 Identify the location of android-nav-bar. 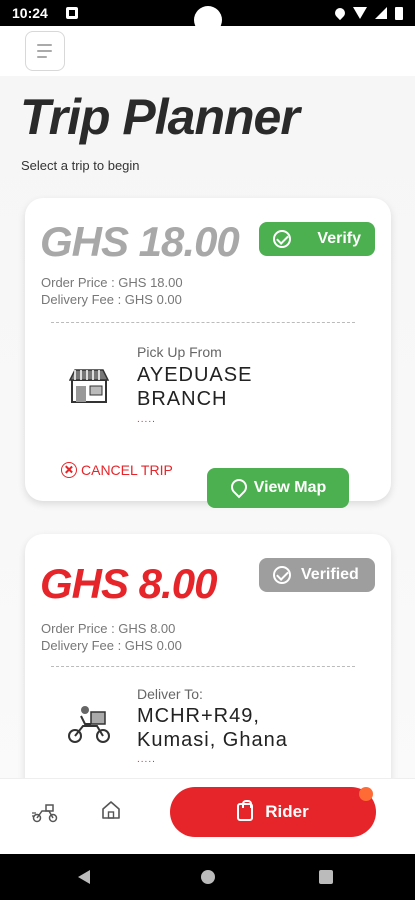
(207, 877).